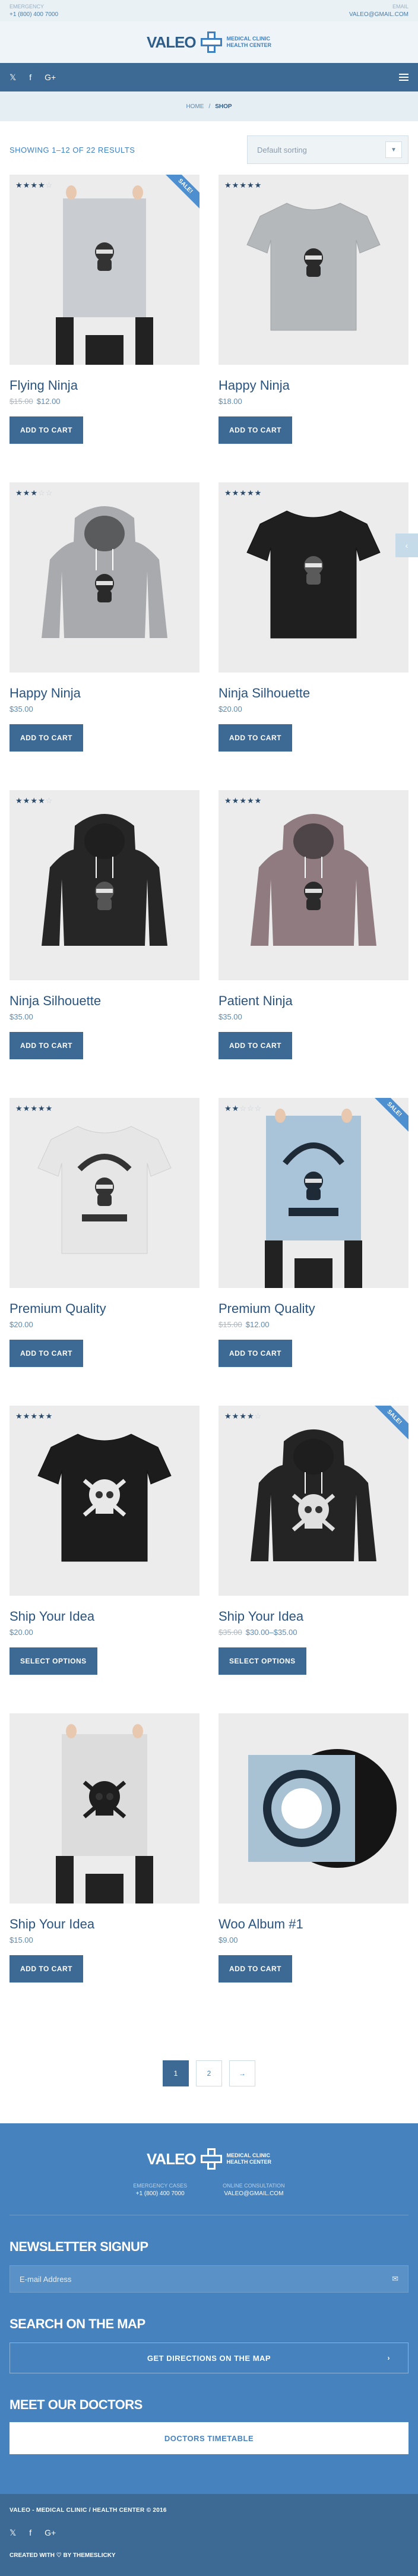 Image resolution: width=418 pixels, height=2576 pixels. I want to click on logo-tagline-1: MEDICAL CLINIC, so click(248, 39).